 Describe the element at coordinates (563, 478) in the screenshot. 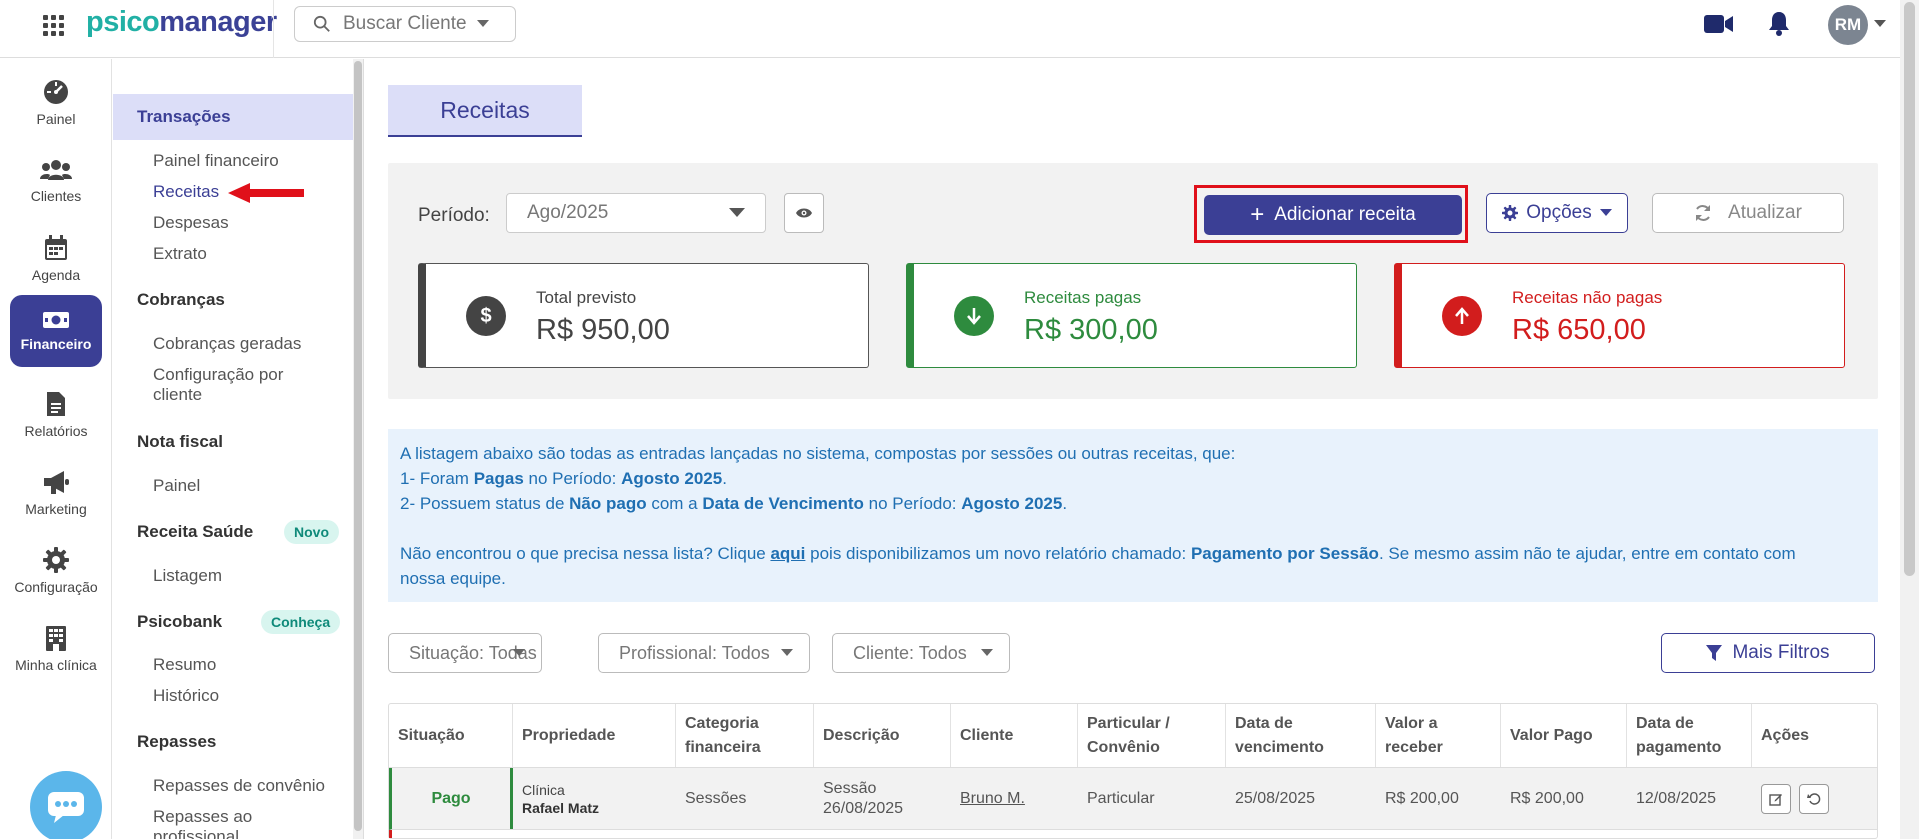

I see `info-line: 1- Foram Pagas no Período: Agosto 2025.` at that location.